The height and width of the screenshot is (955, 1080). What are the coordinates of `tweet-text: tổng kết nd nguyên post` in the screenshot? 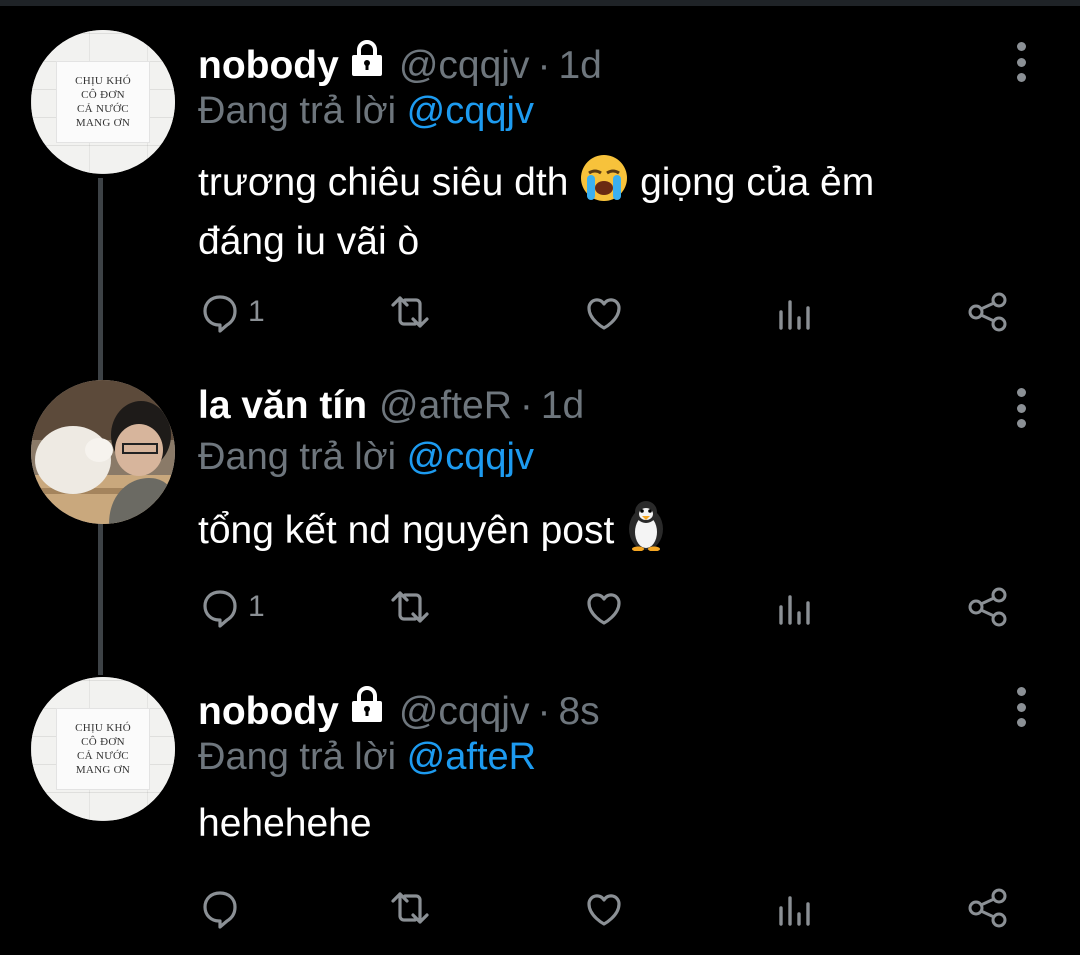 It's located at (598, 531).